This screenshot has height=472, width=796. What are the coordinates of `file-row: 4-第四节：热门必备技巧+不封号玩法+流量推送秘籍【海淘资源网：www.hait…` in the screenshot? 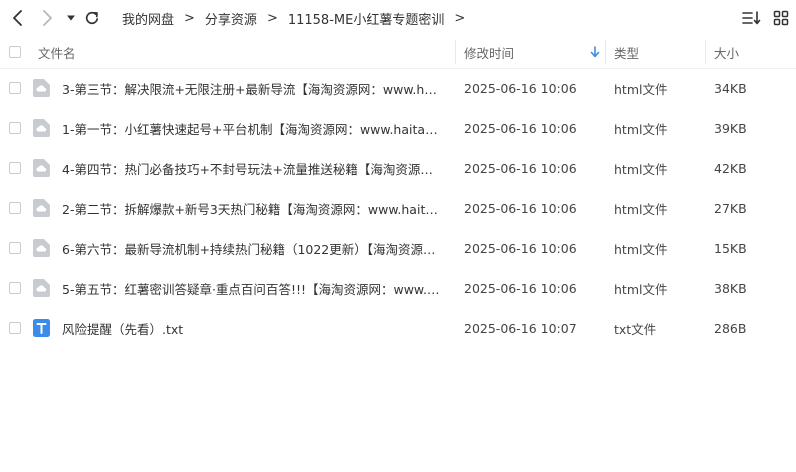 It's located at (398, 168).